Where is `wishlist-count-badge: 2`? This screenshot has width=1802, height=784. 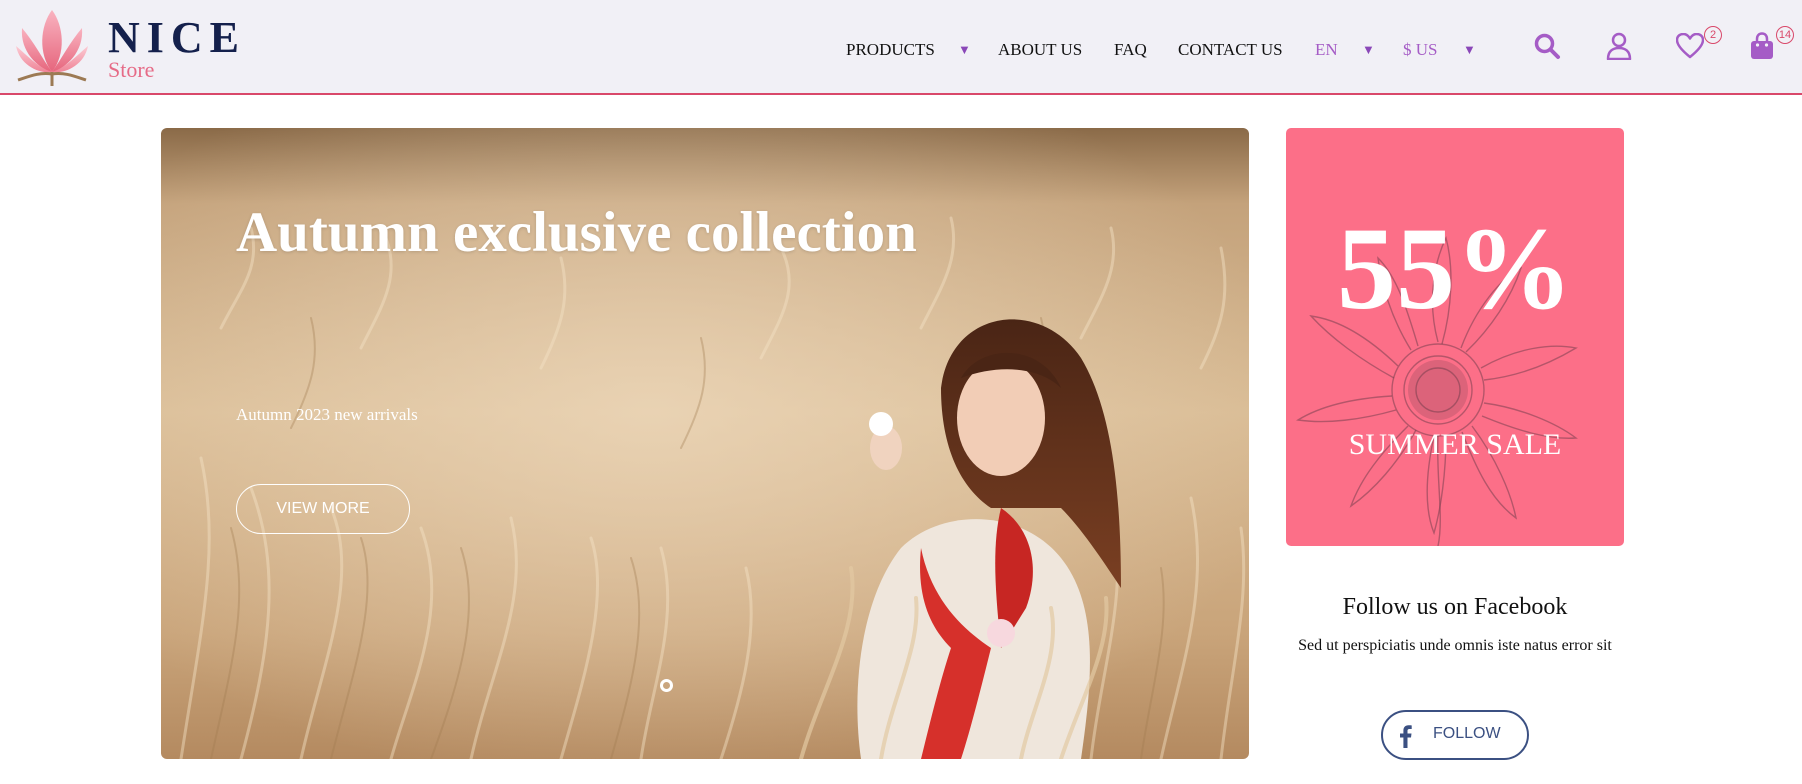
wishlist-count-badge: 2 is located at coordinates (1713, 35).